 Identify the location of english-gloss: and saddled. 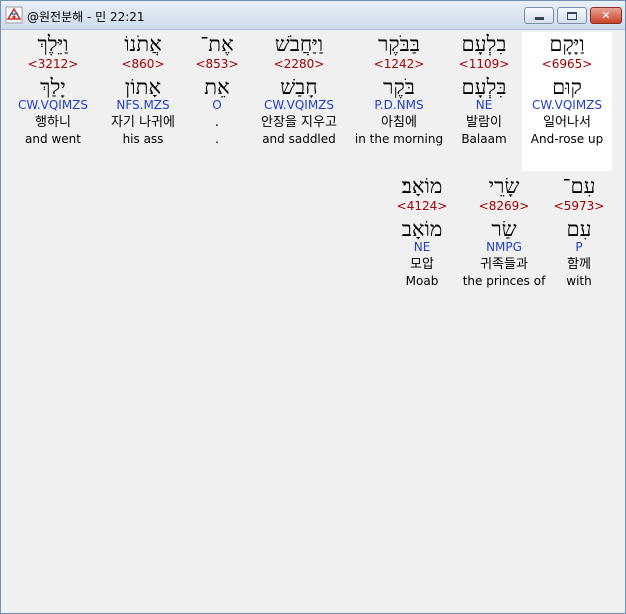
(299, 139).